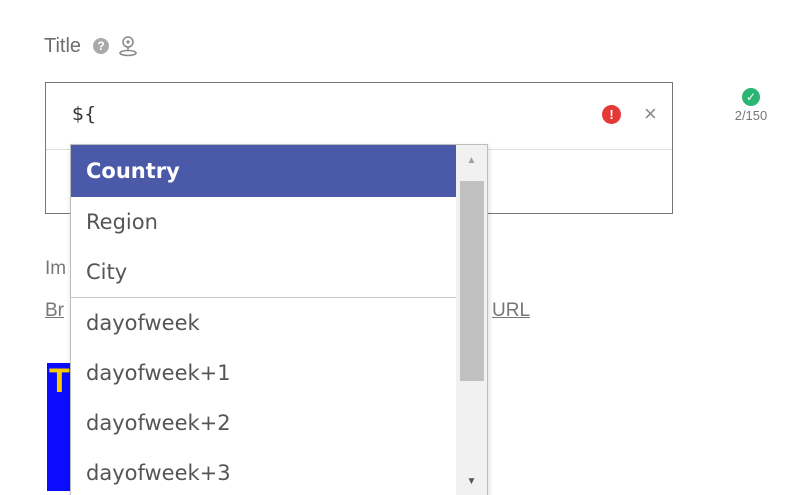 Image resolution: width=790 pixels, height=495 pixels. What do you see at coordinates (263, 171) in the screenshot?
I see `dropdown-item-country: Country` at bounding box center [263, 171].